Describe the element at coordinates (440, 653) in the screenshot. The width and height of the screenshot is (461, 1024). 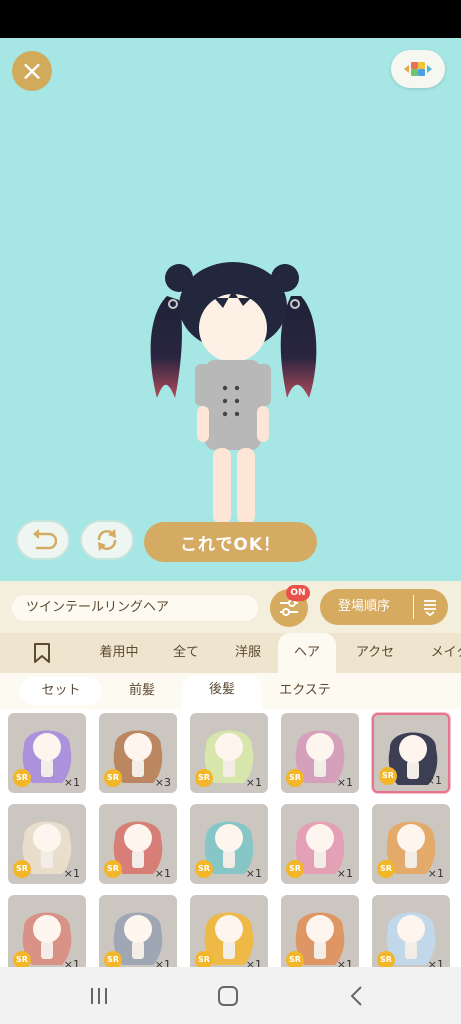
I see `tab-makeup: メイク` at that location.